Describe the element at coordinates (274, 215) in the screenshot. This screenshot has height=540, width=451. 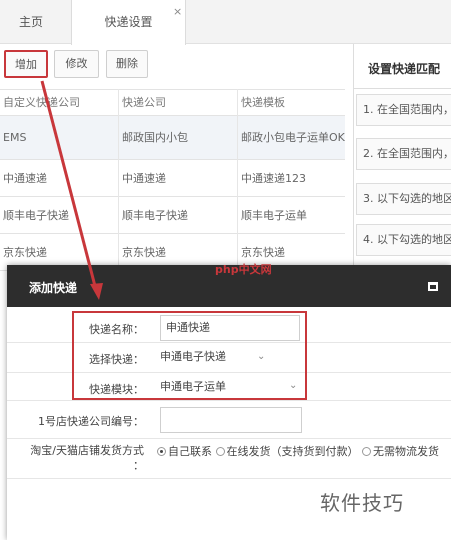
I see `table-cell: 顺丰电子运单` at that location.